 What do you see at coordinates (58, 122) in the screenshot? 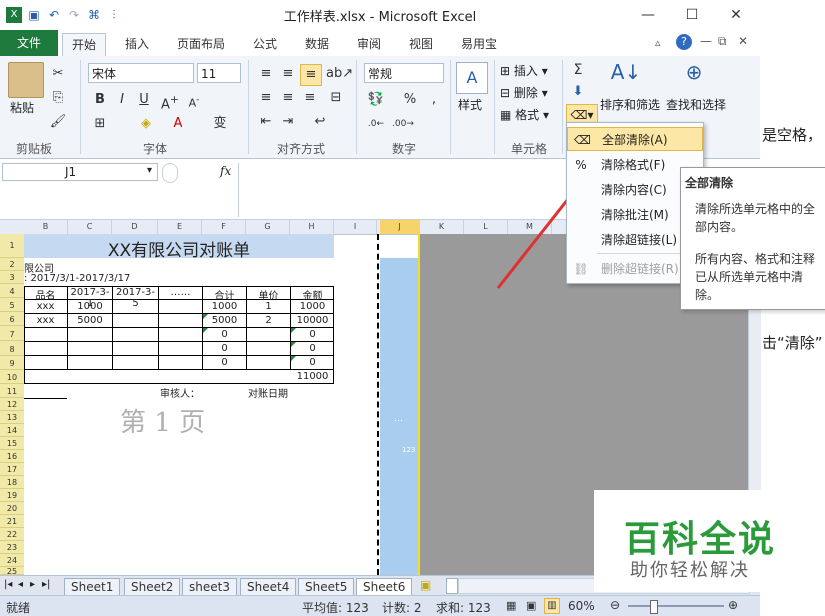
I see `format-painter-icon: 🖌` at bounding box center [58, 122].